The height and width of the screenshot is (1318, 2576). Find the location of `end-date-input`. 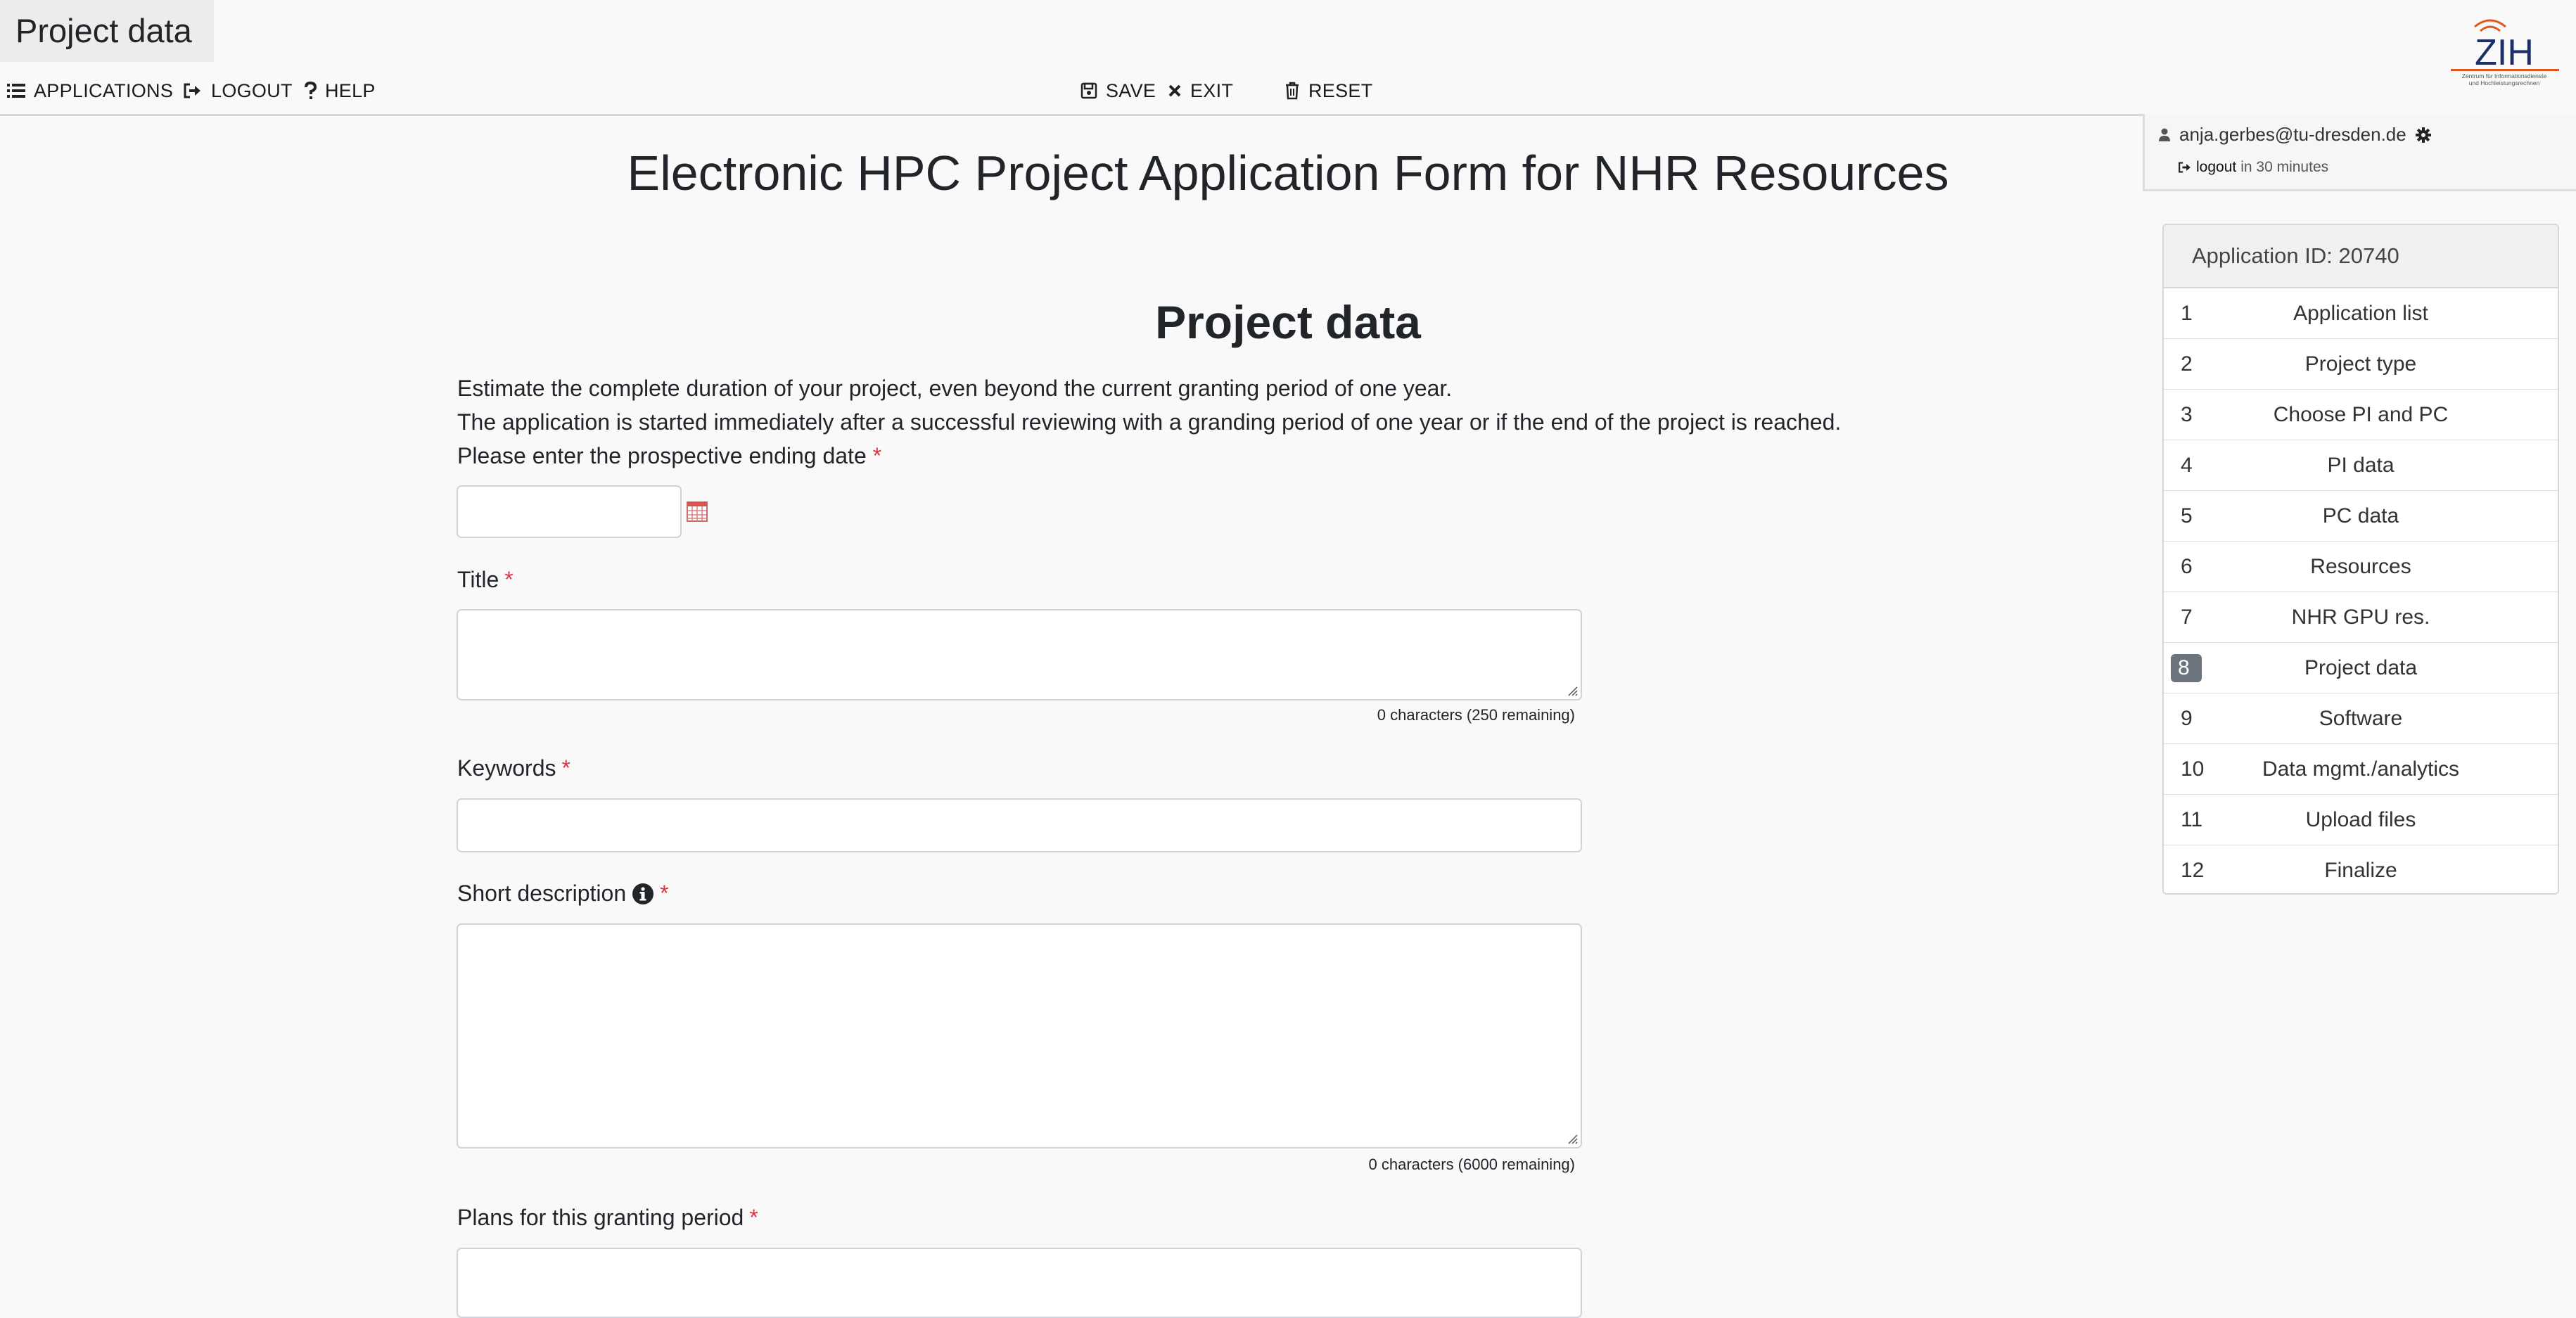

end-date-input is located at coordinates (569, 511).